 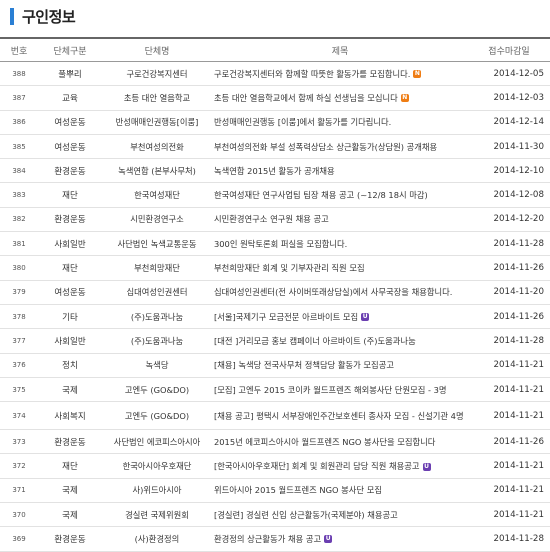 I want to click on cell-deadline: 2014-12-08, so click(x=509, y=195).